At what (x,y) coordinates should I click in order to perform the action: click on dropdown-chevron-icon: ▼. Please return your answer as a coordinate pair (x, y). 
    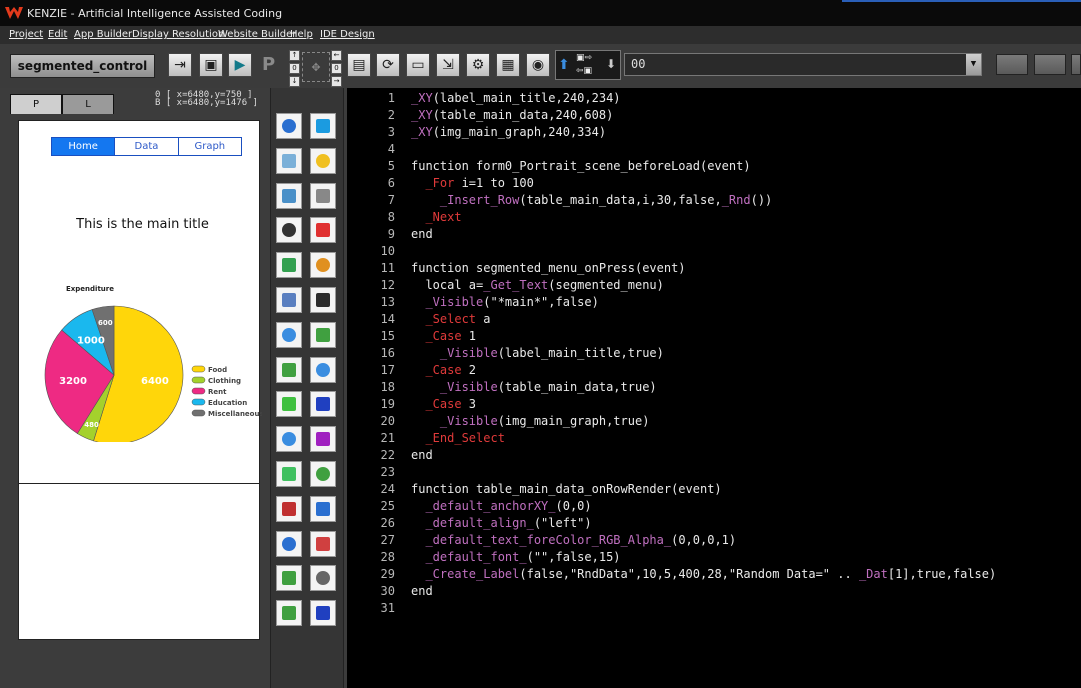
    Looking at the image, I should click on (973, 64).